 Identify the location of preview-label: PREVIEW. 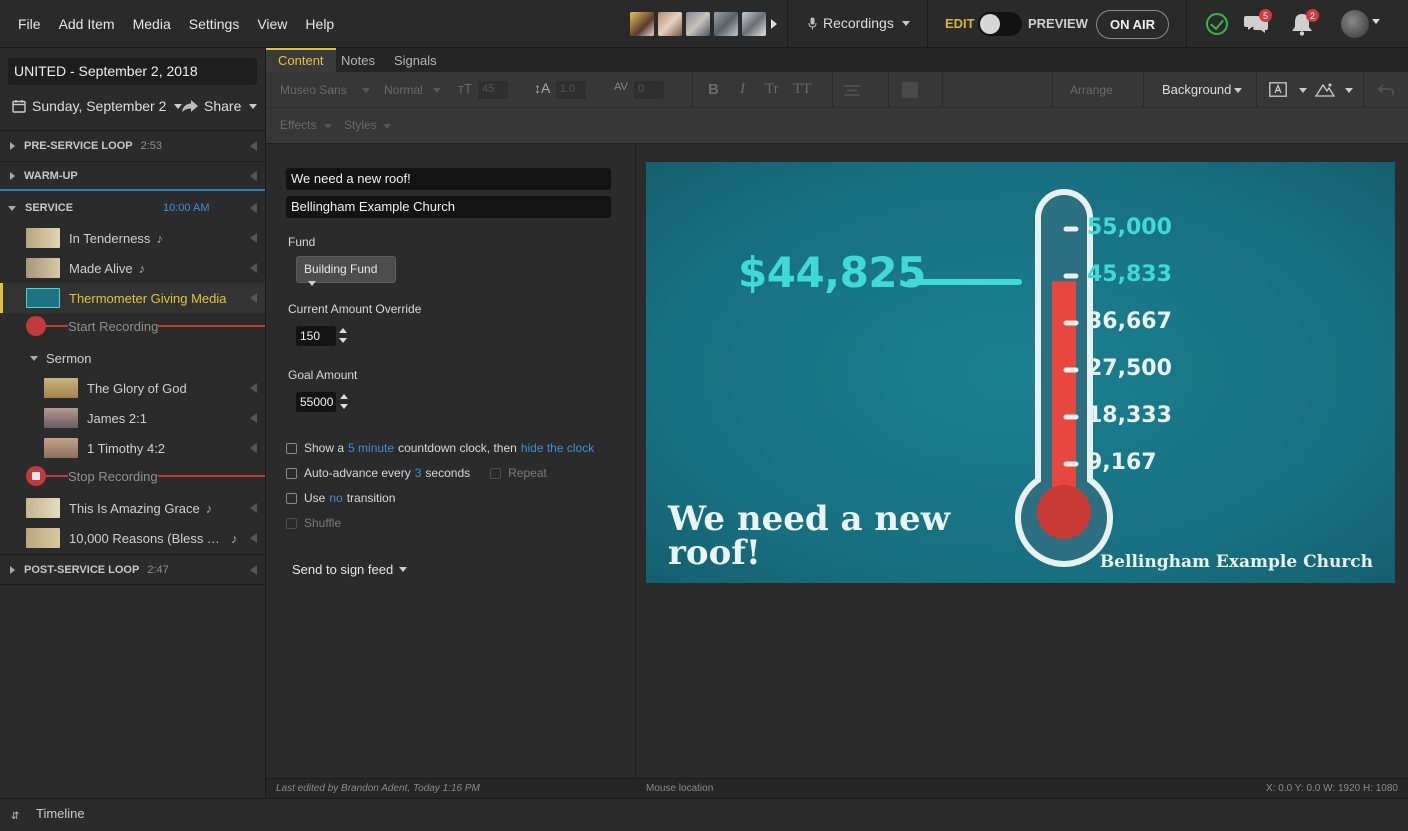
(1058, 23).